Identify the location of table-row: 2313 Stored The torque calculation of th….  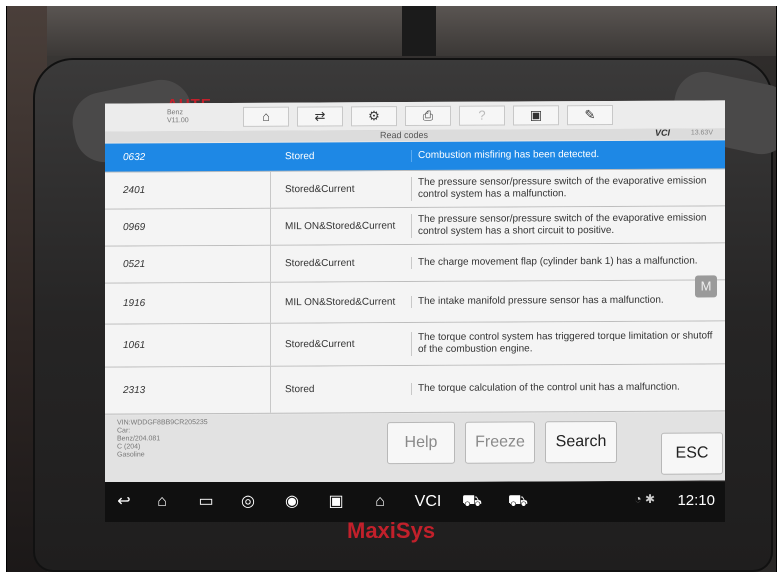
(415, 389).